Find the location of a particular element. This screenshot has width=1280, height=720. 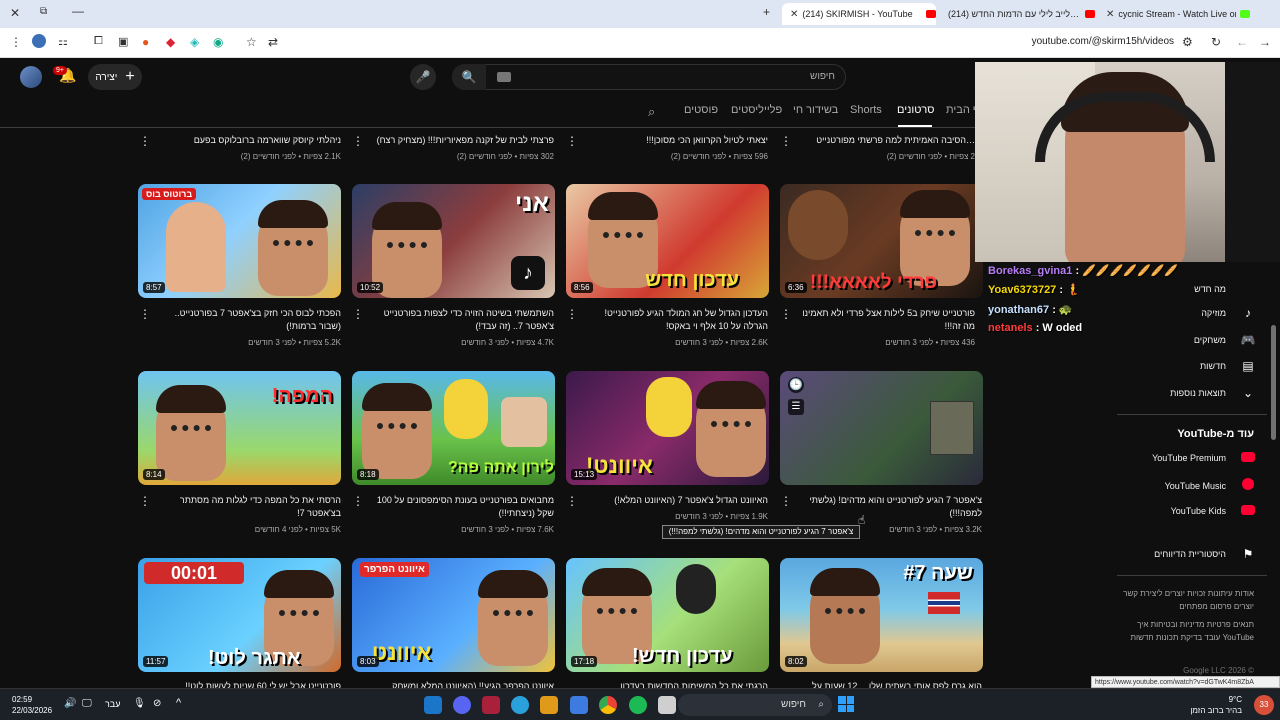

file-explorer-icon is located at coordinates (667, 705).